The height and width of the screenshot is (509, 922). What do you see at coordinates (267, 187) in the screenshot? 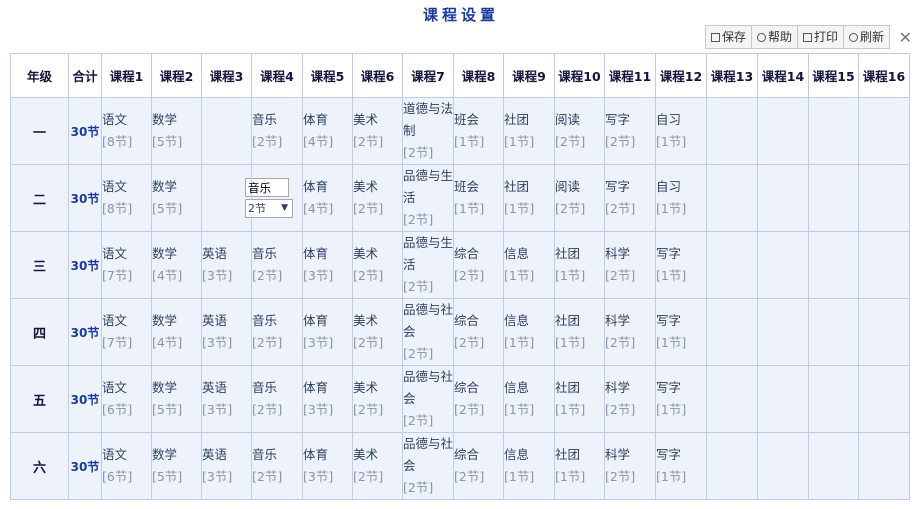
I see `course-name-input` at bounding box center [267, 187].